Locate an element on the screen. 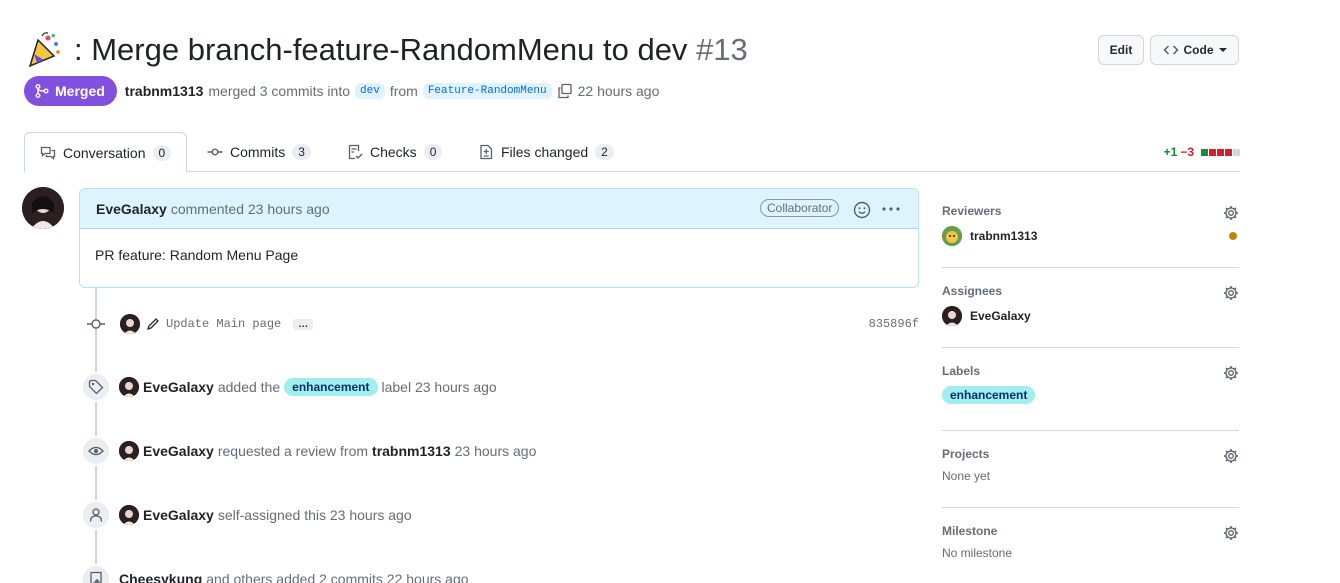 The height and width of the screenshot is (583, 1340). code-label: Code is located at coordinates (1198, 50).